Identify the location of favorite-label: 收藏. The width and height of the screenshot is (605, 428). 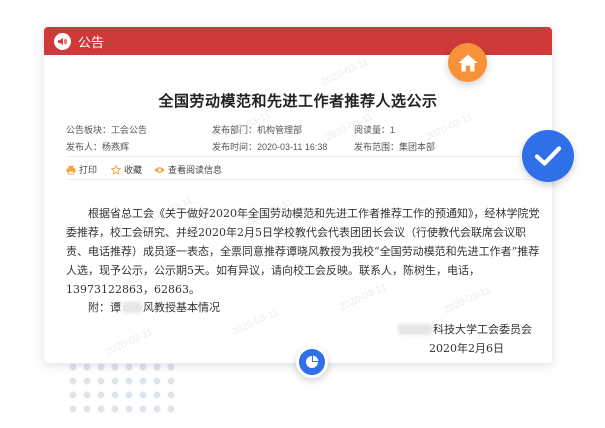
(133, 171).